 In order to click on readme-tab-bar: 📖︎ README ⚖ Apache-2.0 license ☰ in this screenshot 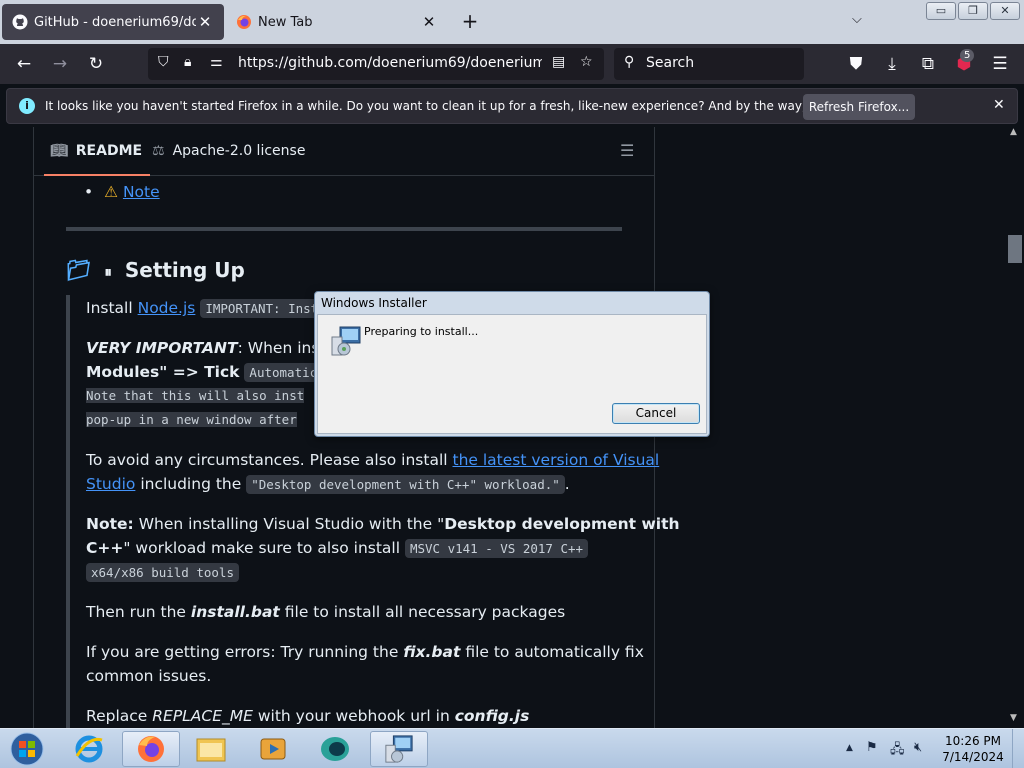, I will do `click(344, 151)`.